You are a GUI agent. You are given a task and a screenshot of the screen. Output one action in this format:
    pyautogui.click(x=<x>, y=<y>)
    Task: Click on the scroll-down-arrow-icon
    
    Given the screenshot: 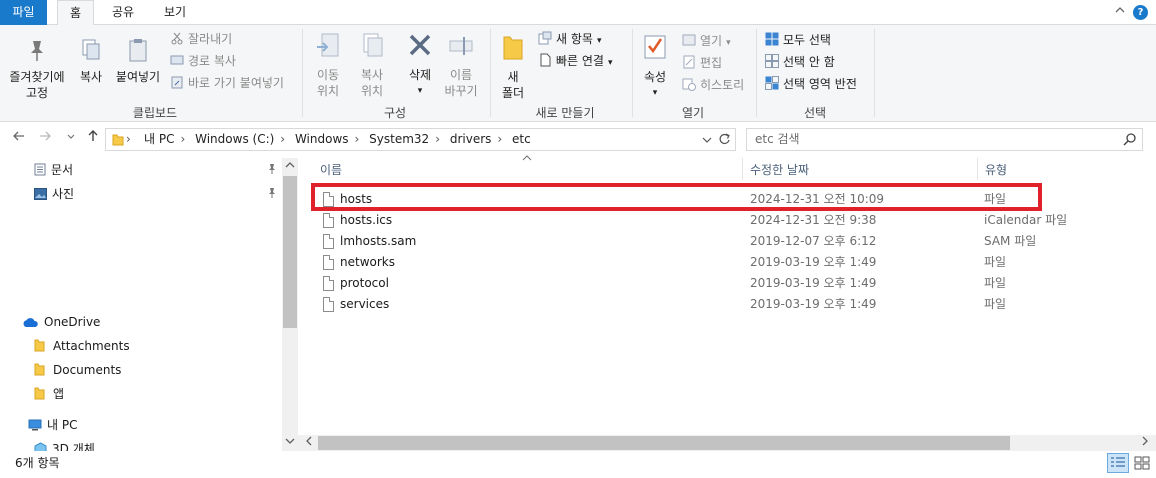 What is the action you would take?
    pyautogui.click(x=290, y=443)
    